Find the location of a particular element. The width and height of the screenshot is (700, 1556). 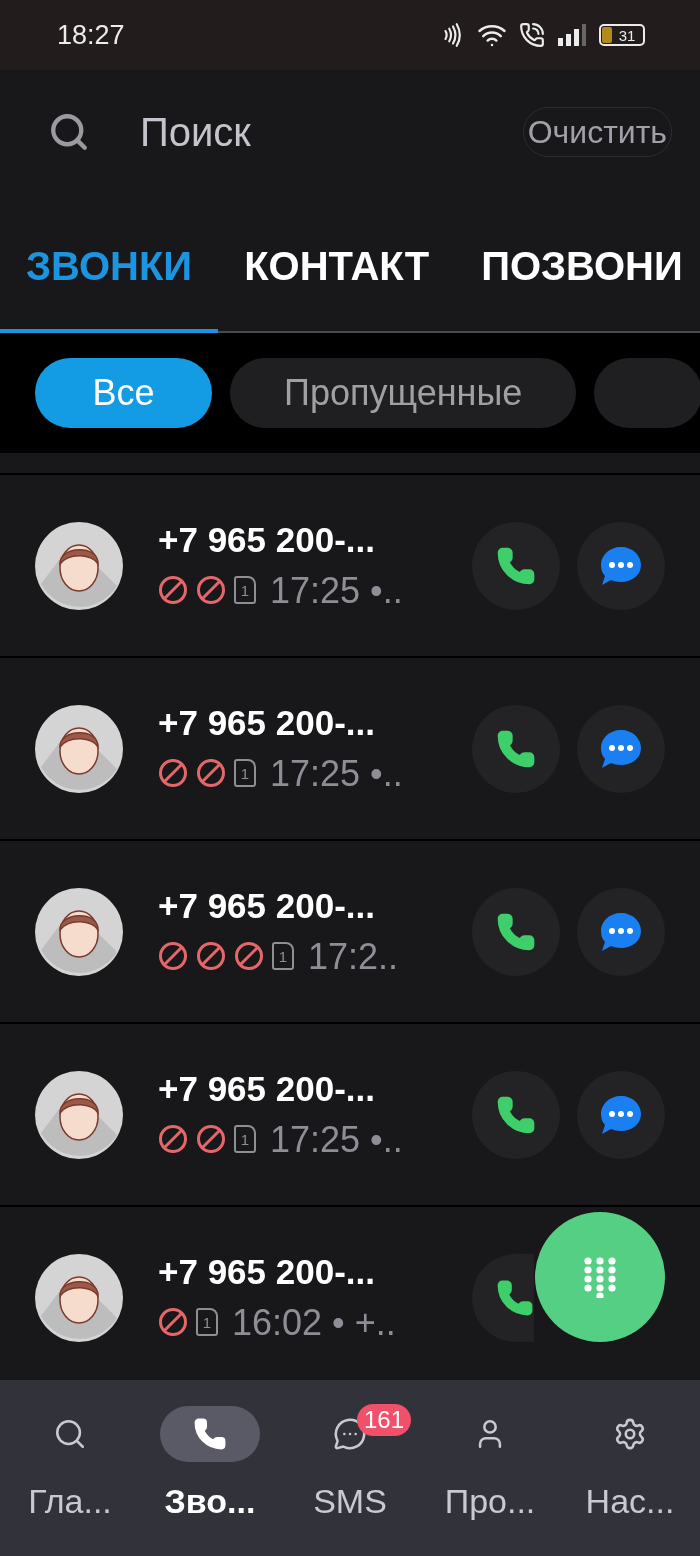

chat-icon is located at coordinates (350, 1434).